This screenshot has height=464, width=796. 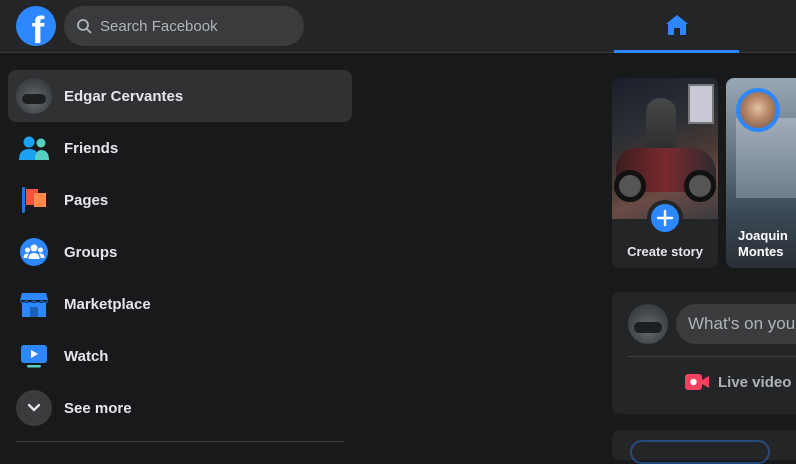 I want to click on friend-story-name: Joaquin Montes, so click(x=763, y=244).